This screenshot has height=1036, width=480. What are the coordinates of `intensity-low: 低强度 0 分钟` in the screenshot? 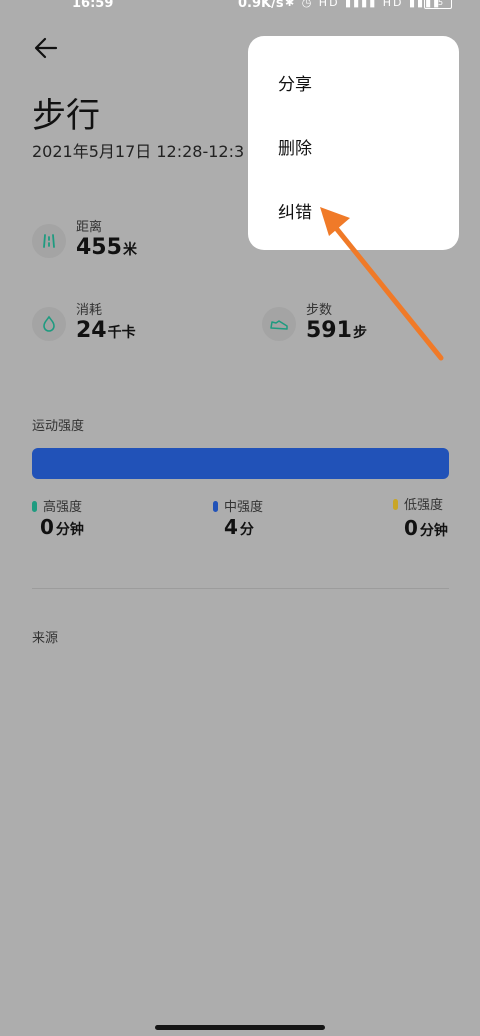 It's located at (420, 517).